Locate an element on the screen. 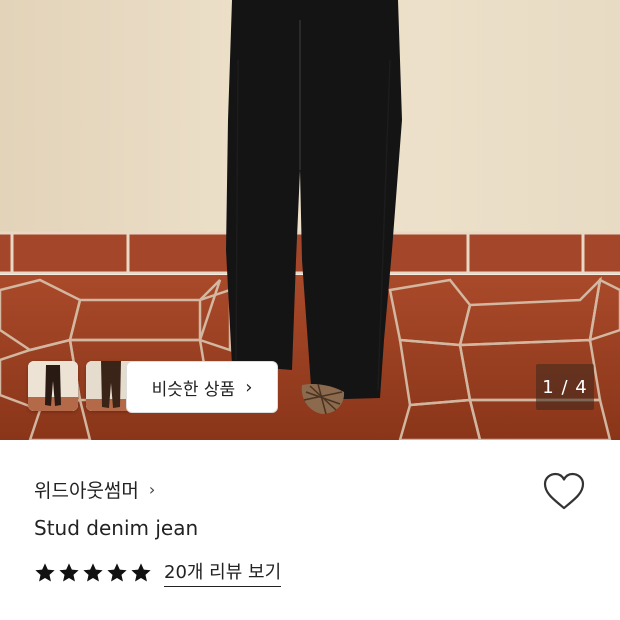 Image resolution: width=620 pixels, height=620 pixels. brand-name: 위드아웃썸머 is located at coordinates (86, 491).